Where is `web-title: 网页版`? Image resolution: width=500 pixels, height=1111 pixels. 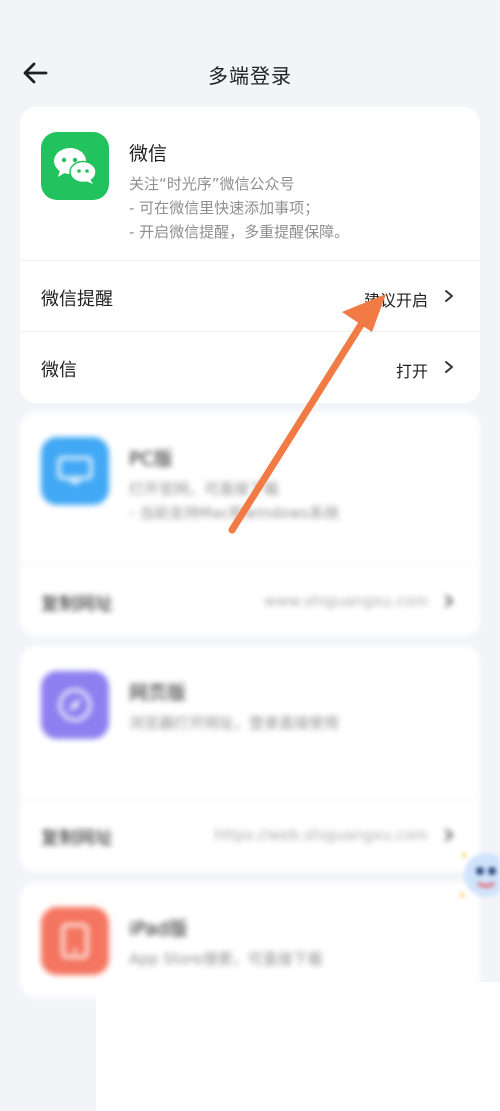
web-title: 网页版 is located at coordinates (158, 693).